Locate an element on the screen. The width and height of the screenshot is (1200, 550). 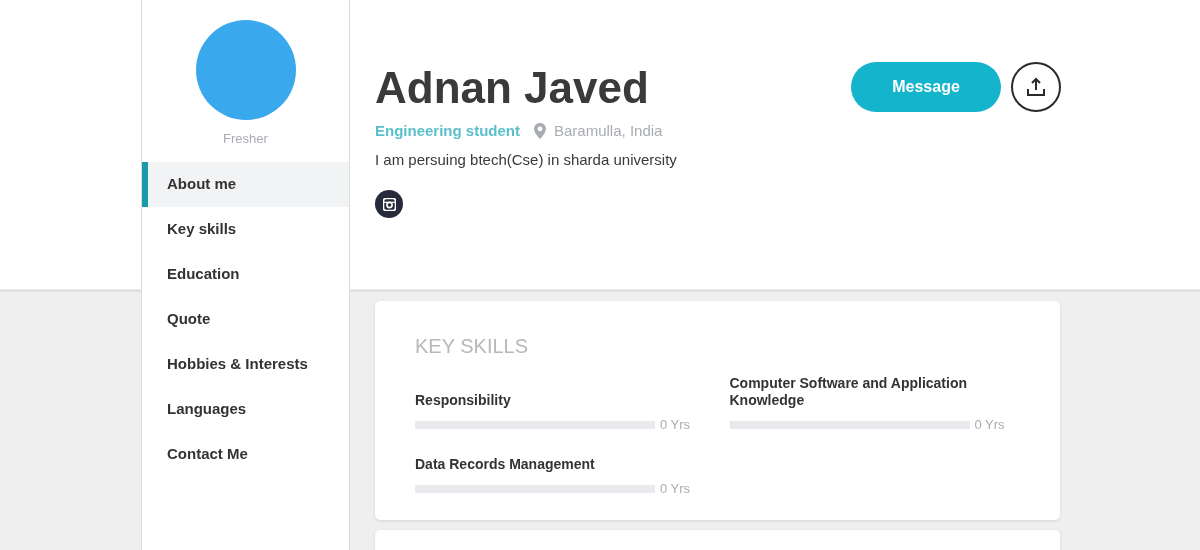
sidebar-item: Hobbies & Interests is located at coordinates (245, 364).